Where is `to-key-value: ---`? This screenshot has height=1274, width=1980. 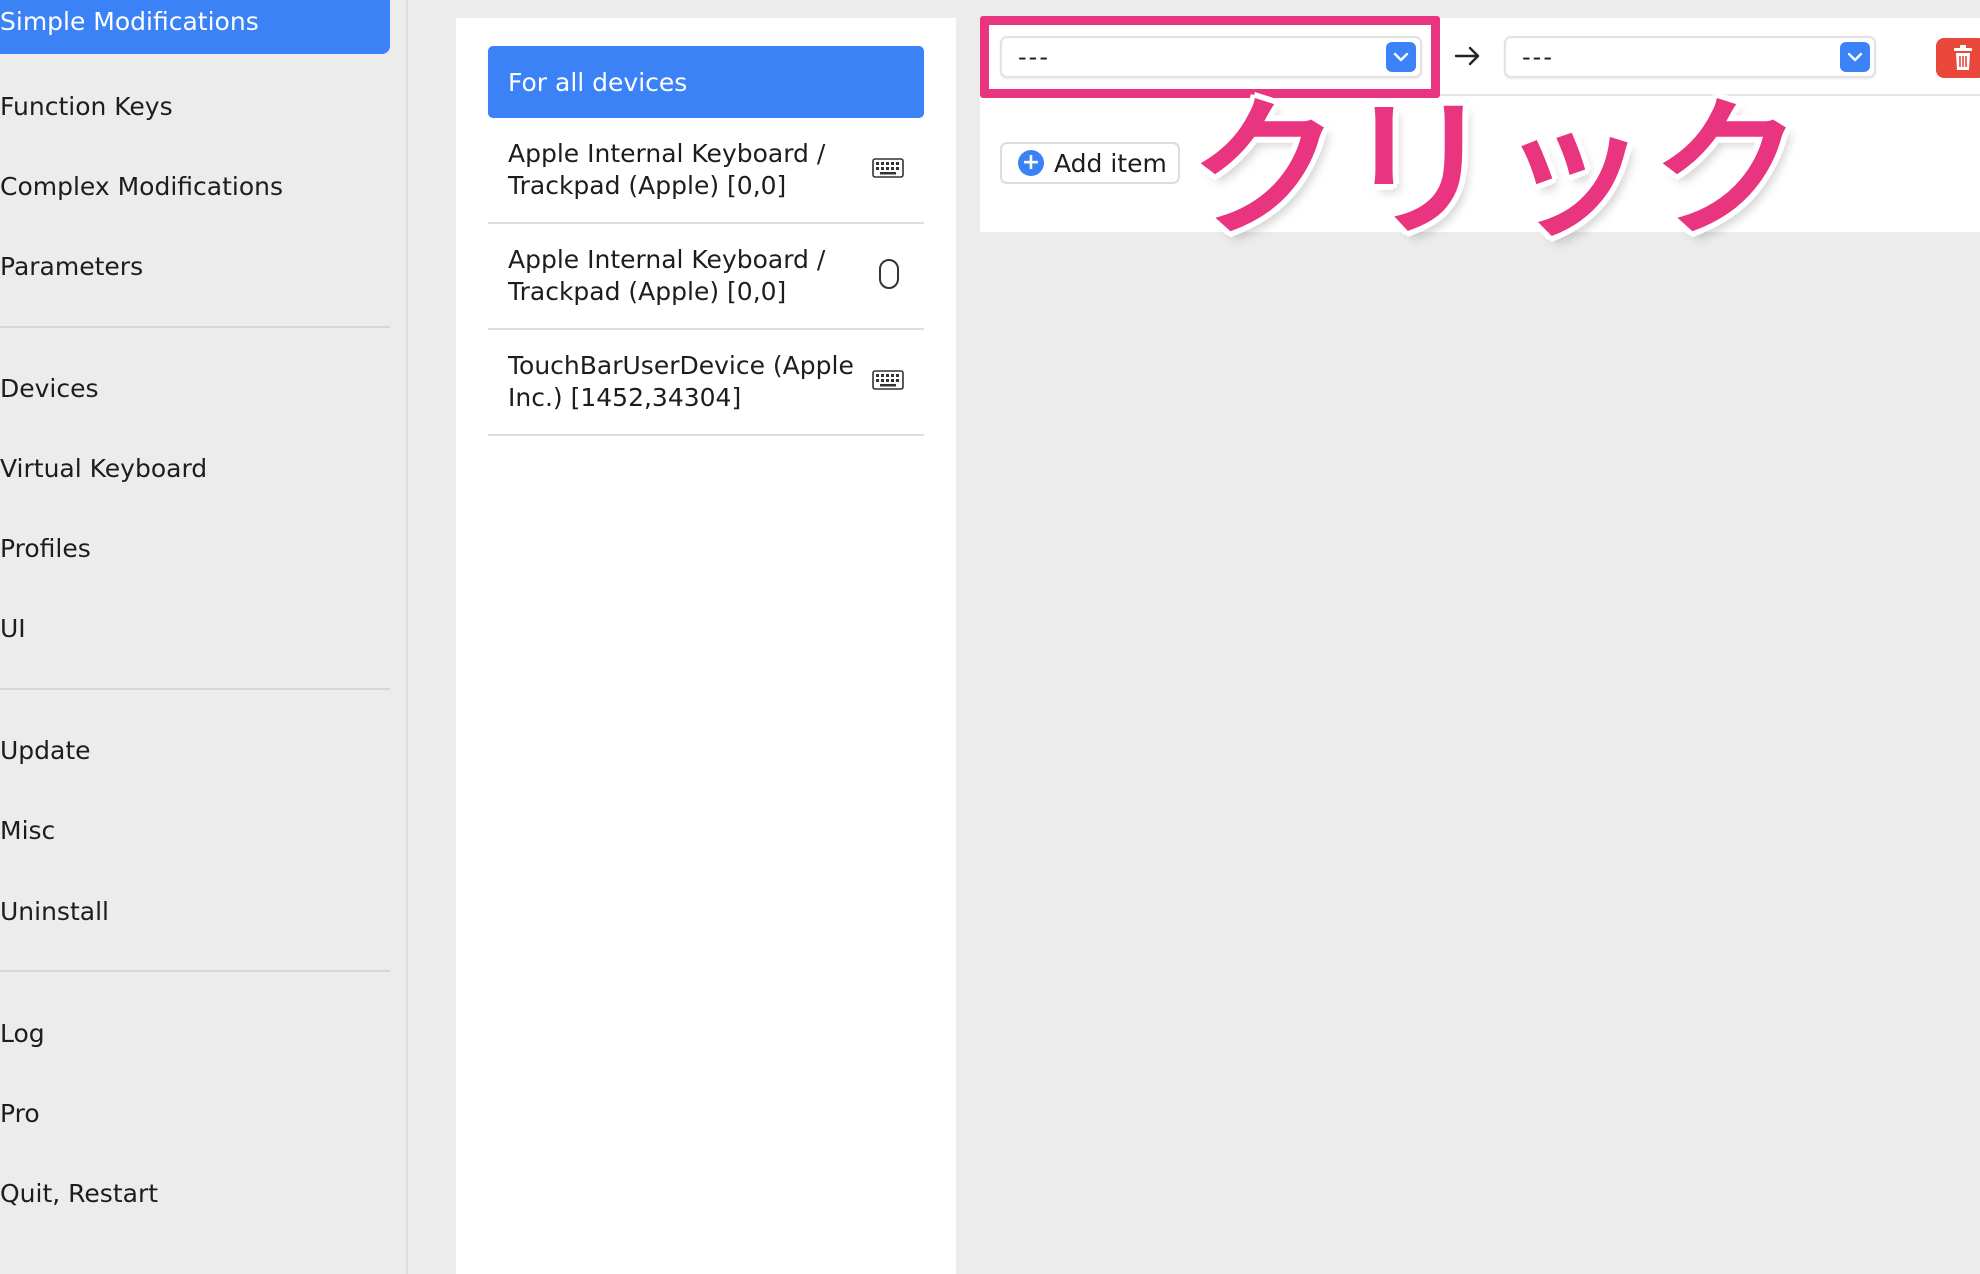
to-key-value: --- is located at coordinates (1538, 57).